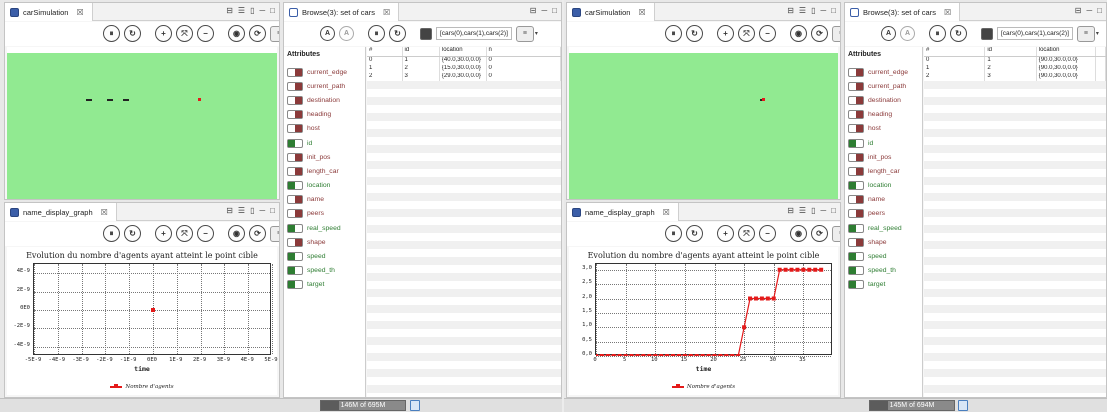 The width and height of the screenshot is (1107, 412). Describe the element at coordinates (324, 72) in the screenshot. I see `attribute-toggle-current-edge: current_edge` at that location.